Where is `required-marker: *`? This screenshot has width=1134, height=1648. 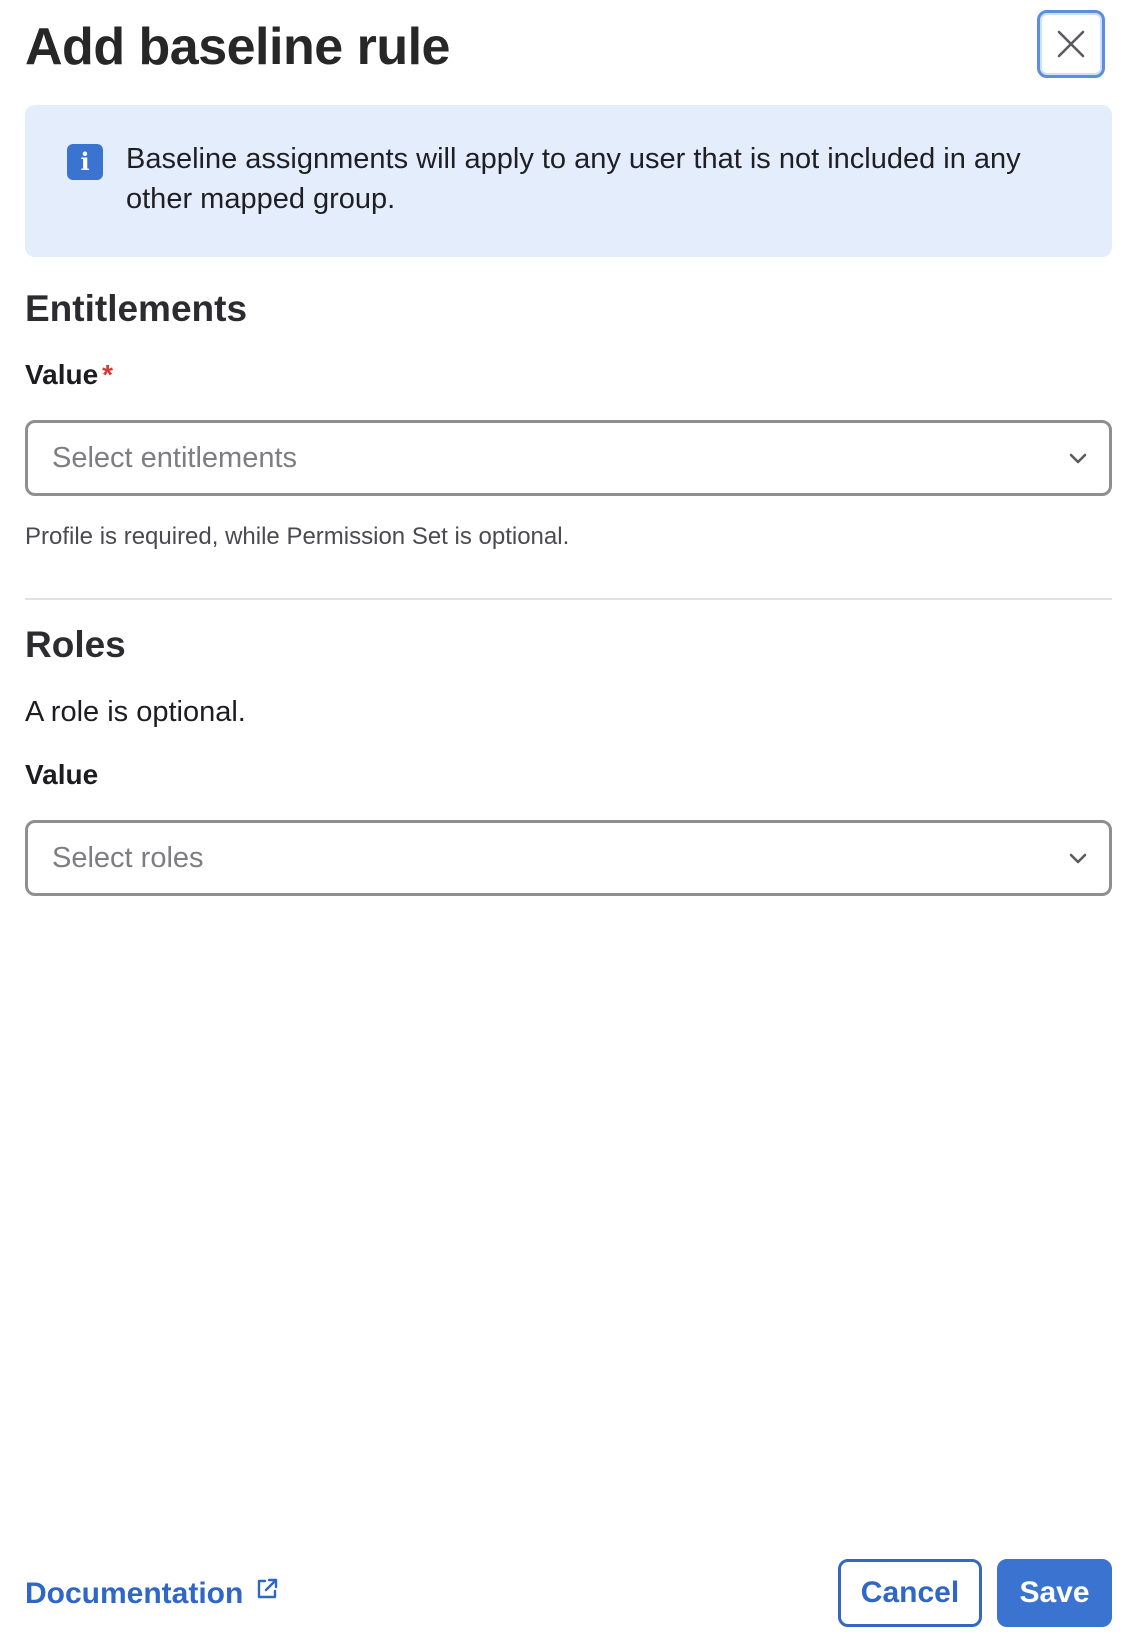 required-marker: * is located at coordinates (108, 374).